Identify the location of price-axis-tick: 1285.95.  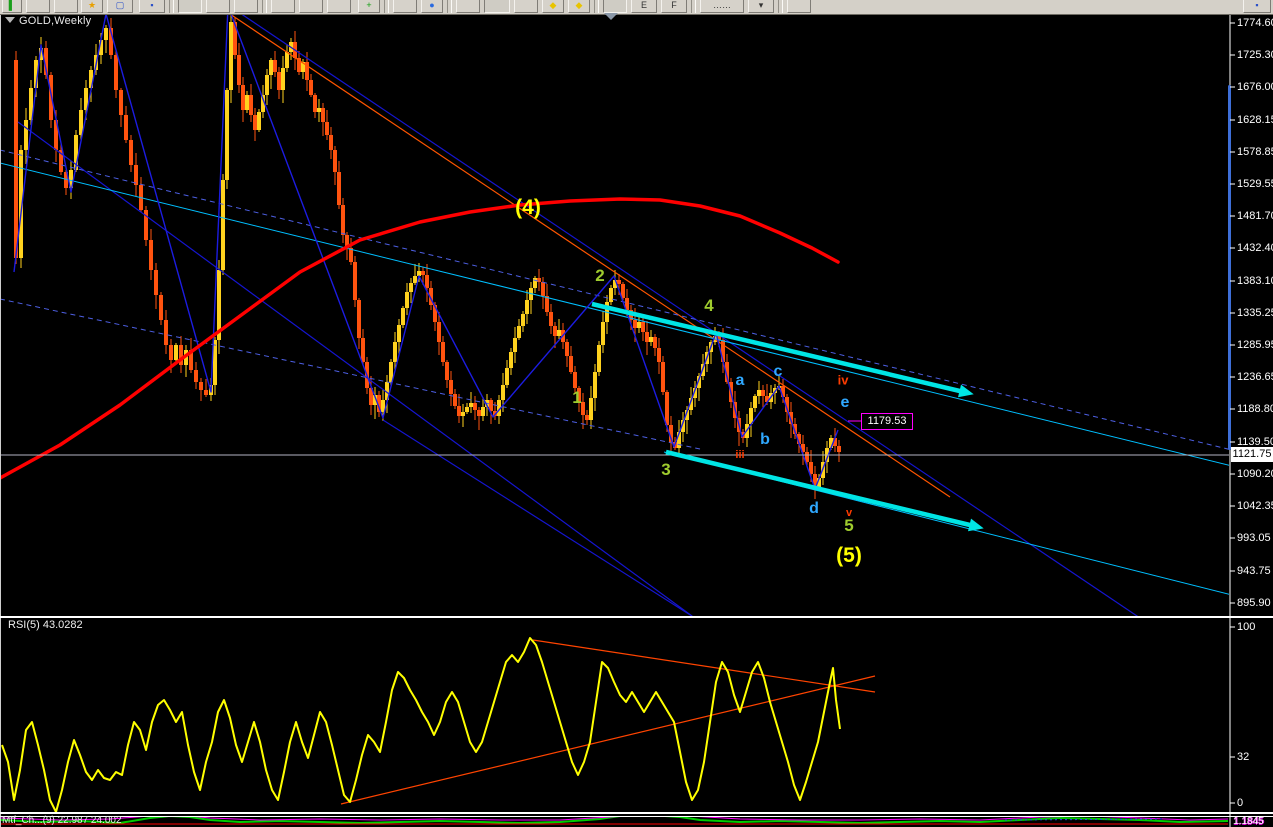
(1255, 345).